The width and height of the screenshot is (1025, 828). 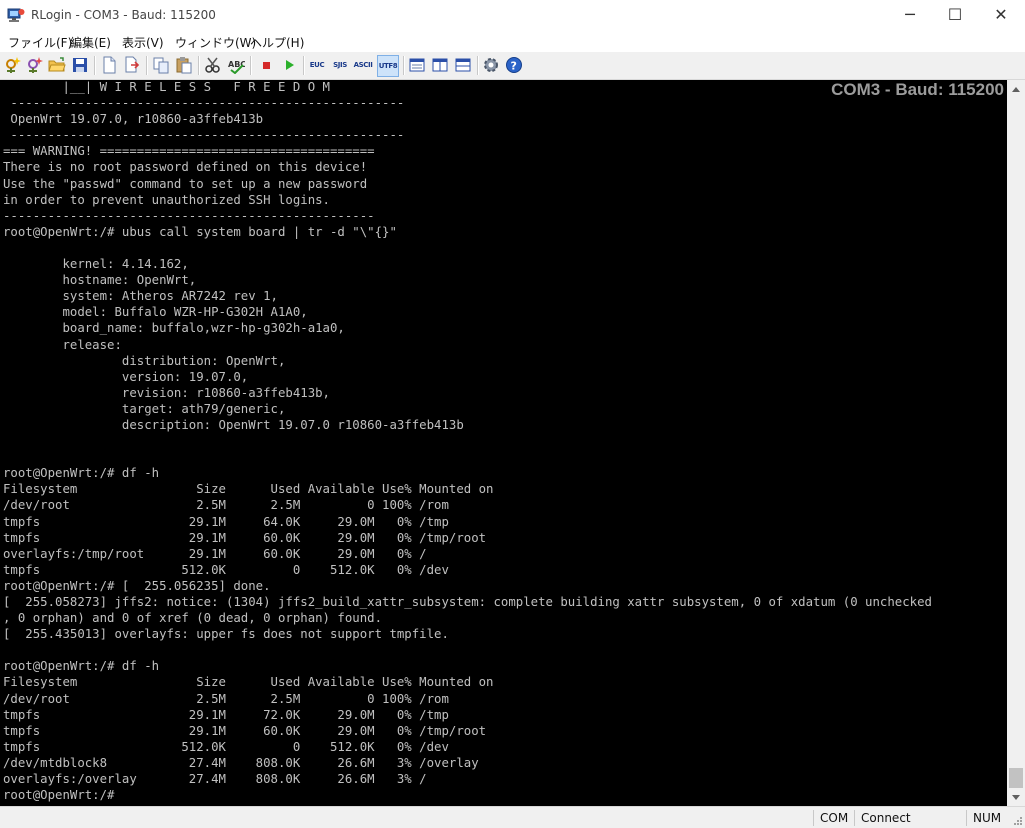 What do you see at coordinates (126, 376) in the screenshot?
I see `terminal-line: version: 19.07.0,` at bounding box center [126, 376].